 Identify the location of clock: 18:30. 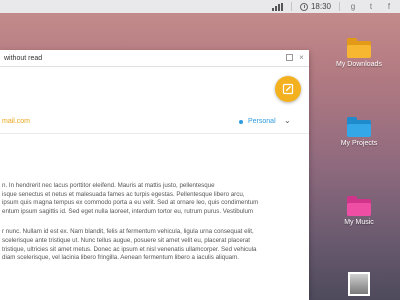
(315, 6).